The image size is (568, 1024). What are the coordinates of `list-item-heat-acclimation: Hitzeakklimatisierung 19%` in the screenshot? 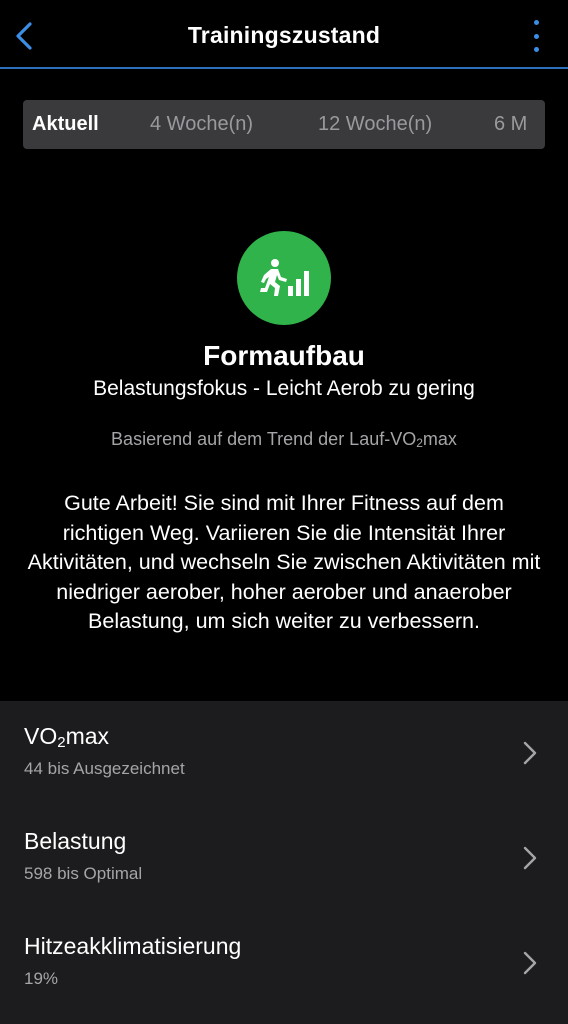 It's located at (284, 963).